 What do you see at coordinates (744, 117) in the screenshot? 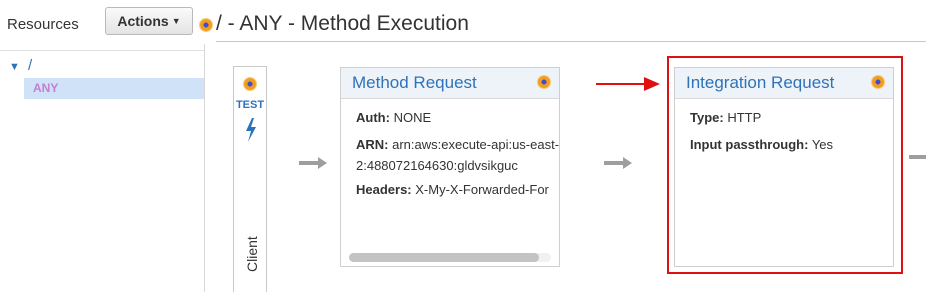
I see `field-value: HTTP` at bounding box center [744, 117].